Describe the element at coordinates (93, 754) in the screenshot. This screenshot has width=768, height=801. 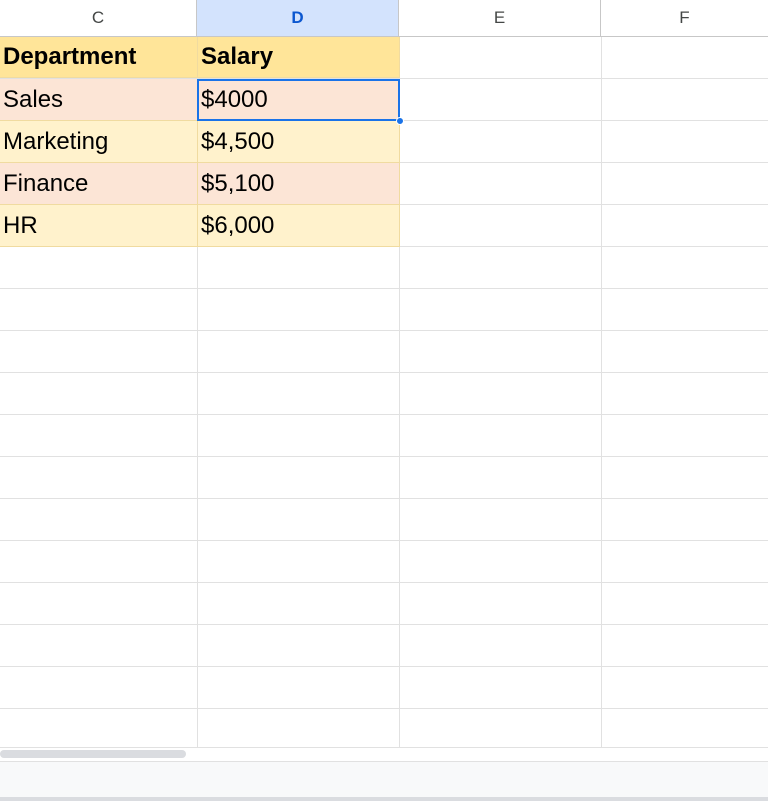
I see `horizontal-scrollbar-thumb` at that location.